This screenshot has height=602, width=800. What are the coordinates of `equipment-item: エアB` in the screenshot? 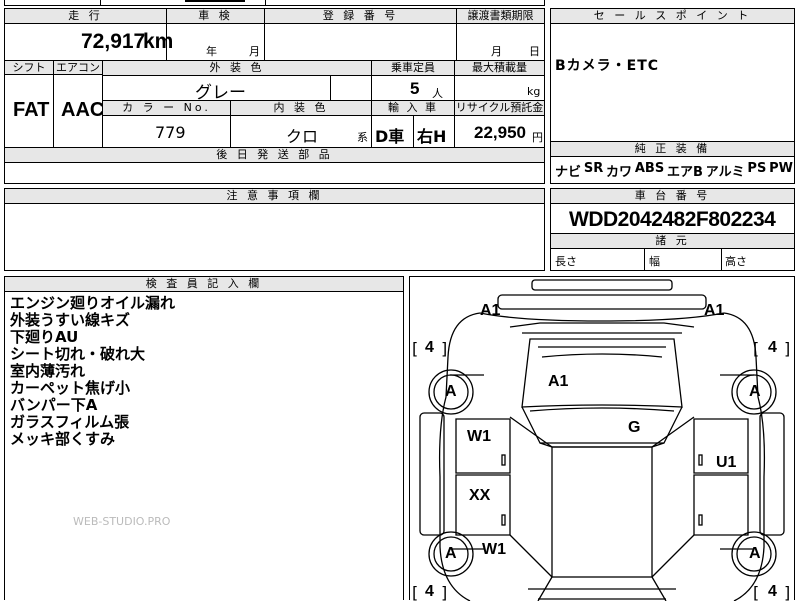 It's located at (685, 172).